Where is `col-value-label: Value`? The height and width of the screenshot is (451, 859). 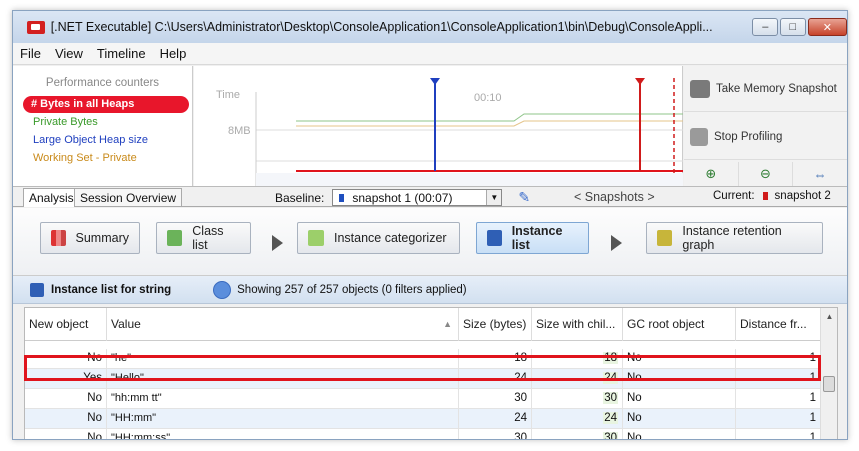
col-value-label: Value is located at coordinates (126, 324).